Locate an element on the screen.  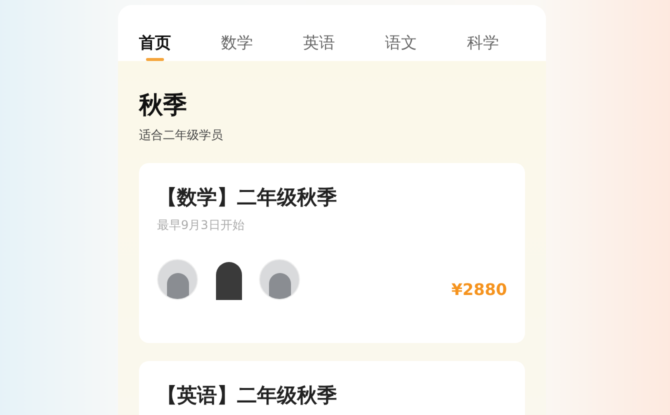
tab: 科学 is located at coordinates (483, 43).